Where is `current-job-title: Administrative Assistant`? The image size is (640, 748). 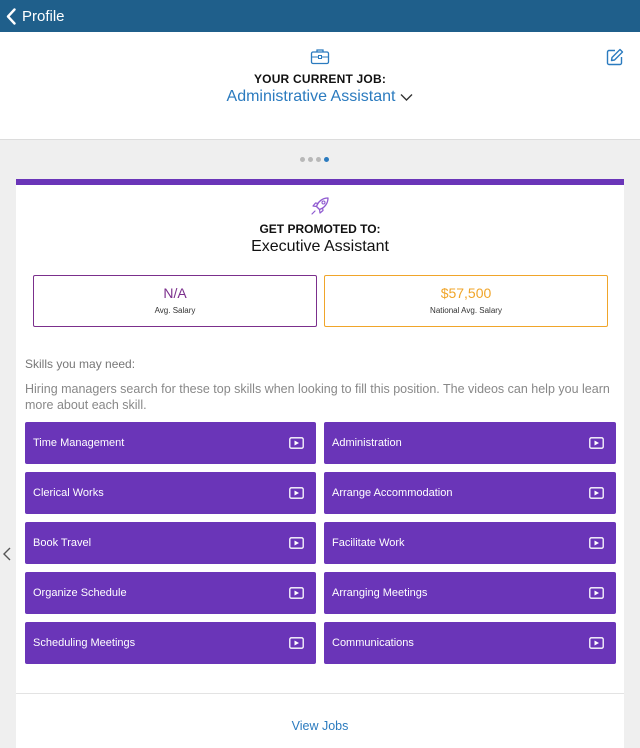 current-job-title: Administrative Assistant is located at coordinates (311, 96).